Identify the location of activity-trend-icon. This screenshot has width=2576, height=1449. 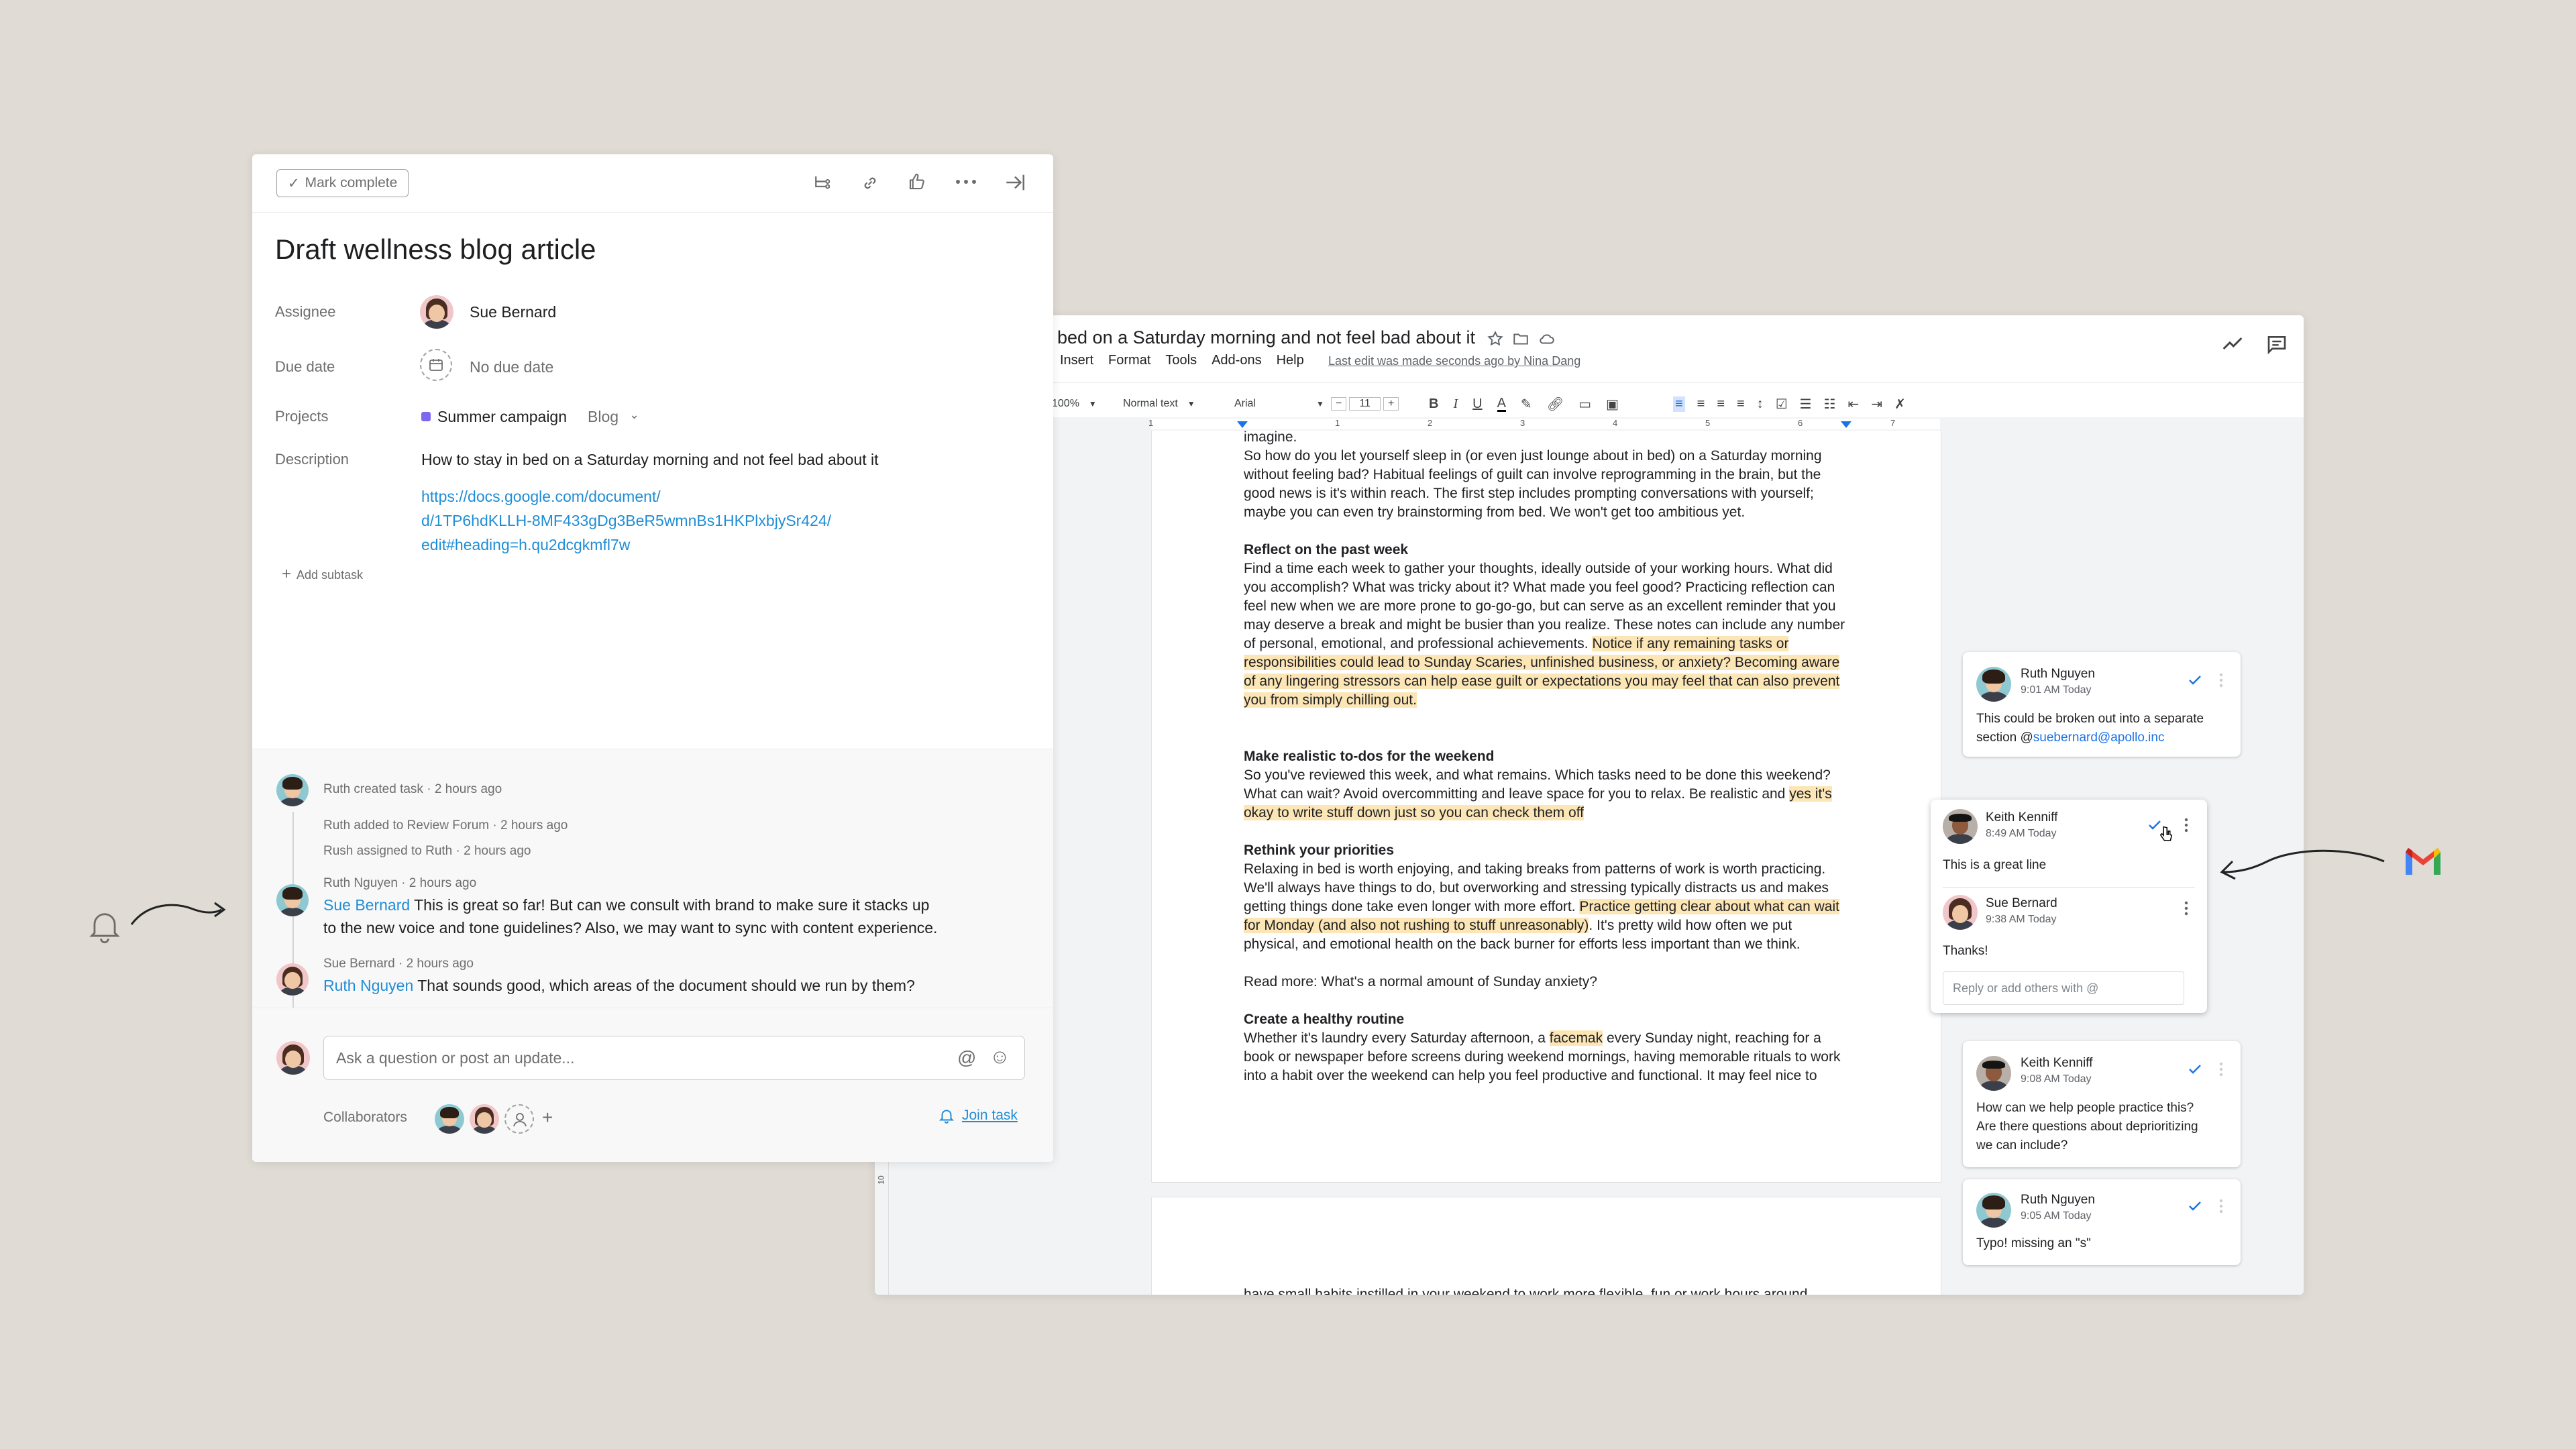
(2232, 343).